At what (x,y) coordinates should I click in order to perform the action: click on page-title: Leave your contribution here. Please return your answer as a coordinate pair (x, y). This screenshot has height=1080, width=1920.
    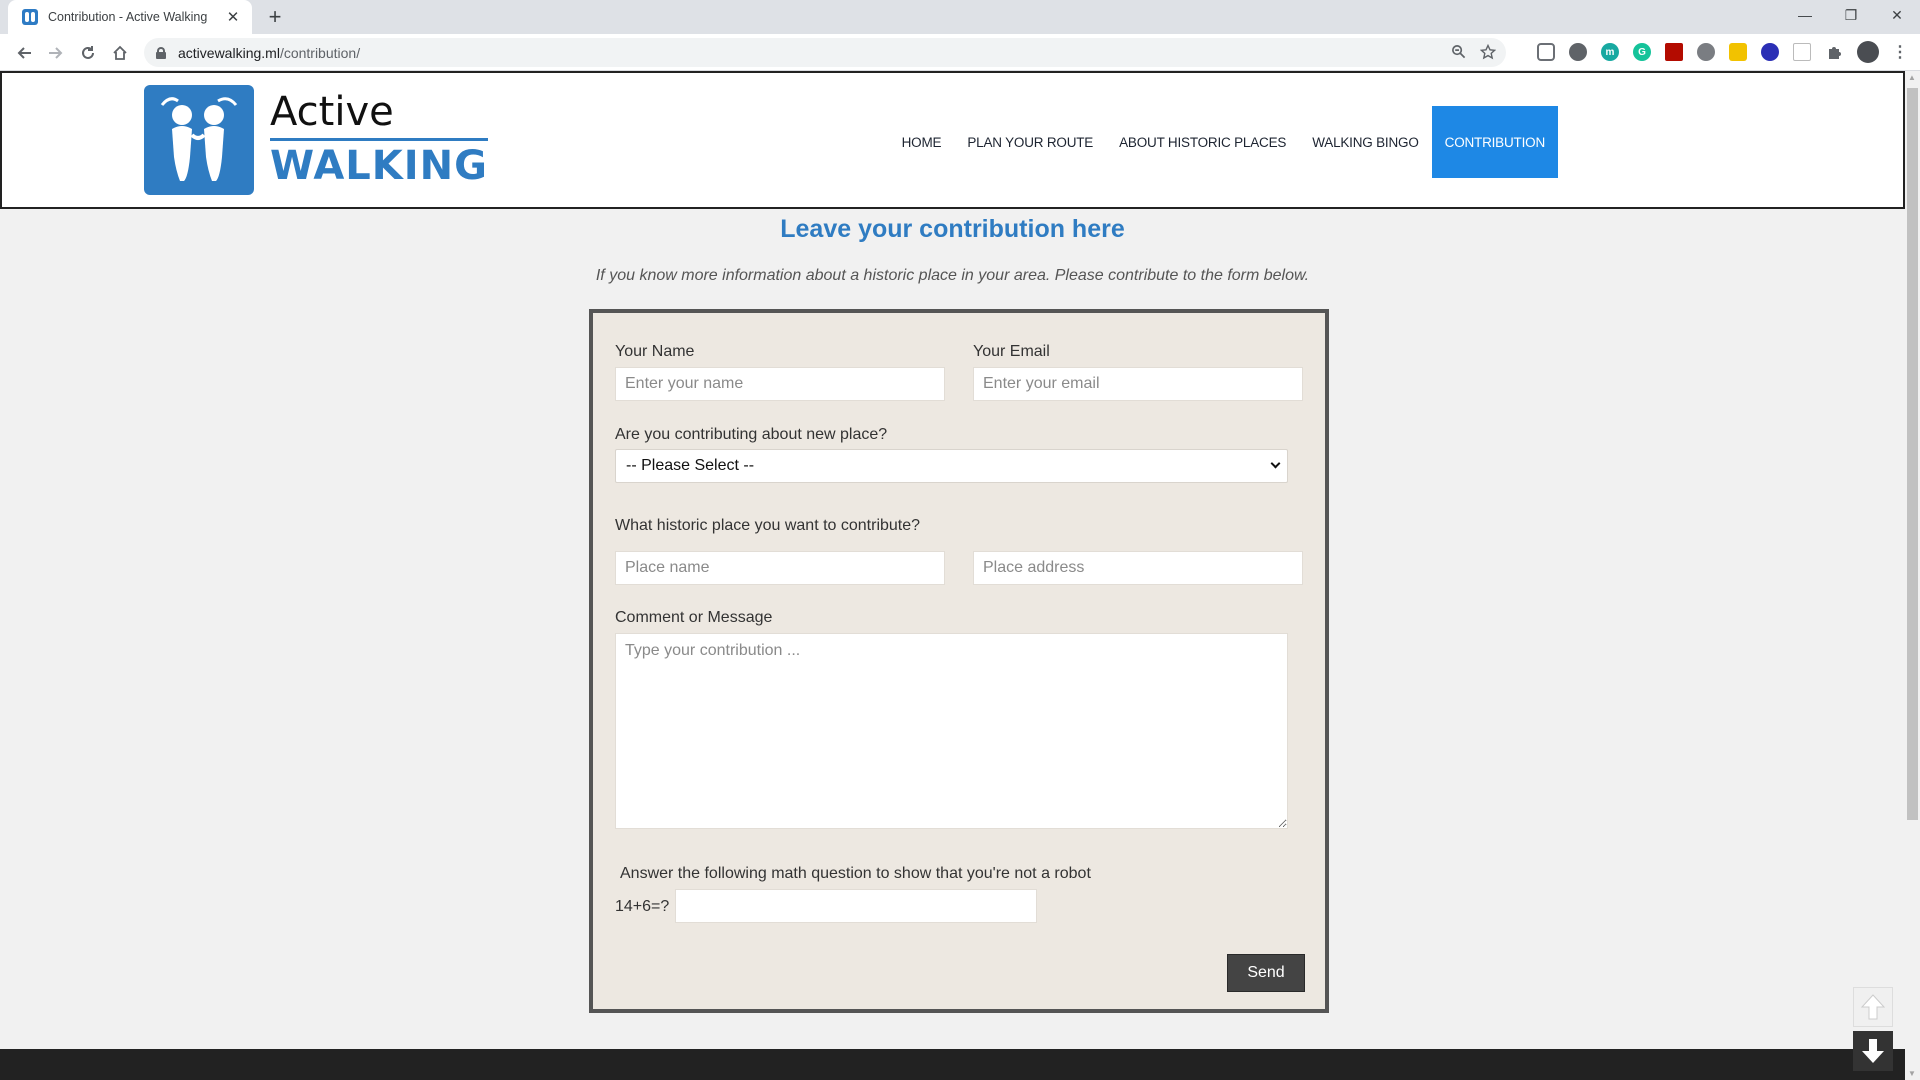
    Looking at the image, I should click on (952, 229).